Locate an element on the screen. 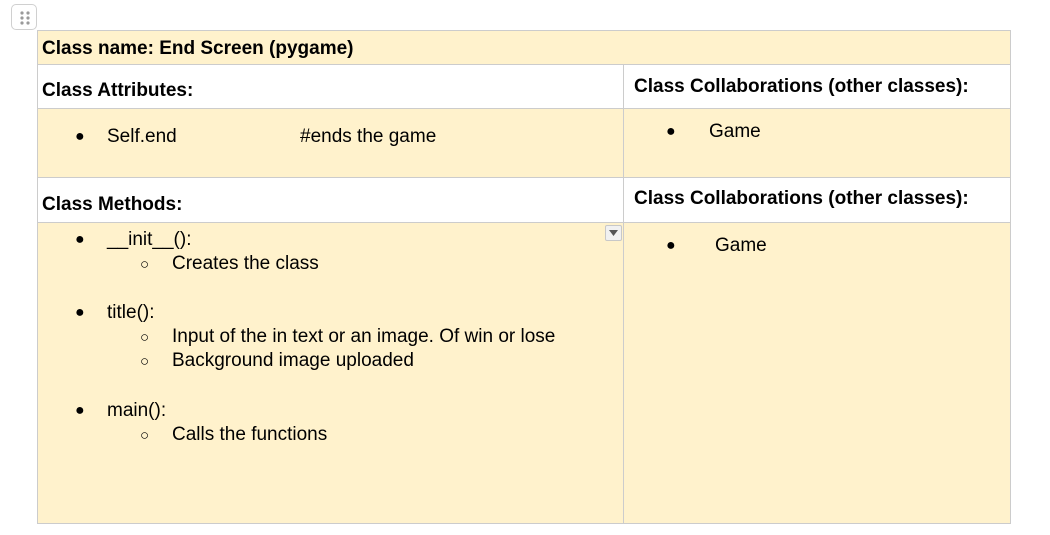 The image size is (1050, 535). collaborations-header-1: Class Collaborations (other classes): is located at coordinates (801, 86).